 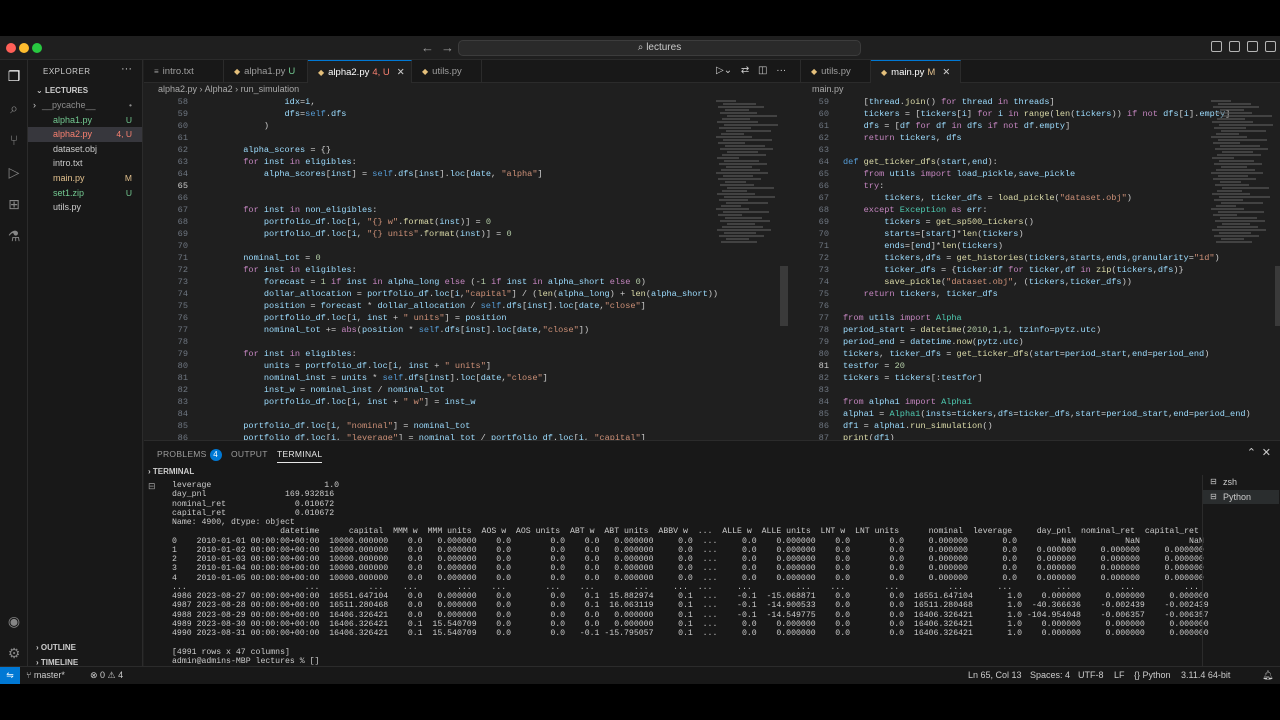 I want to click on file-tree-item: intro.txt, so click(x=85, y=163).